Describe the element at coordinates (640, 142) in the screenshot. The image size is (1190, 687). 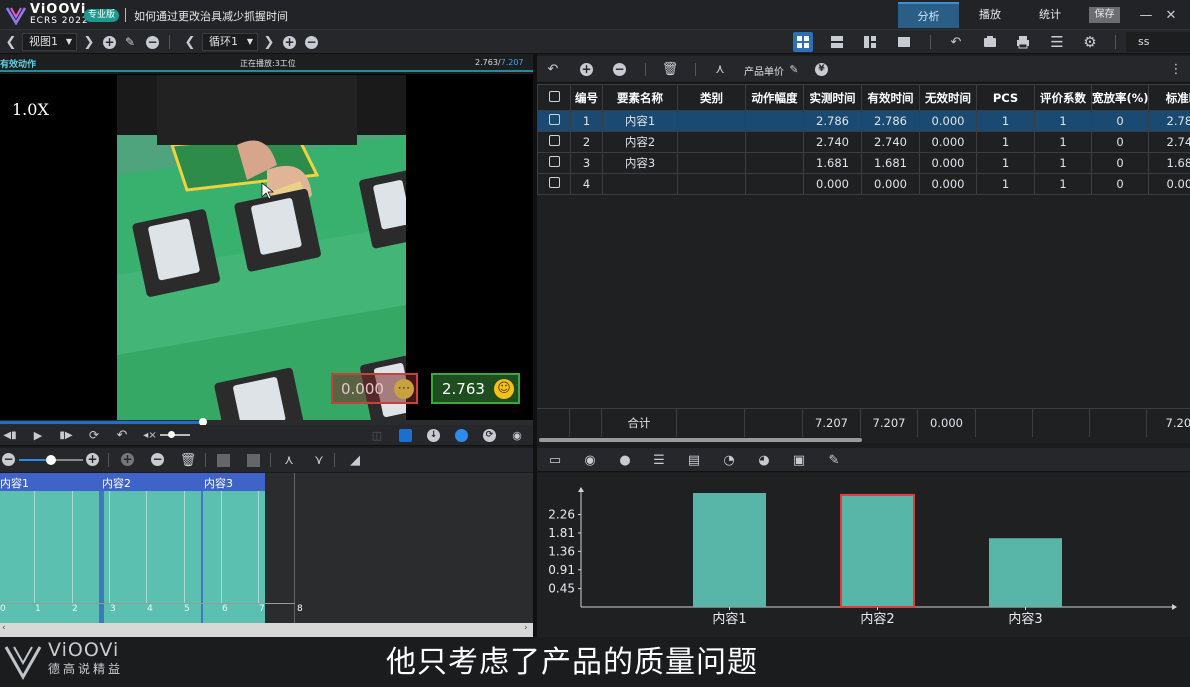
I see `cell-name: 内容2` at that location.